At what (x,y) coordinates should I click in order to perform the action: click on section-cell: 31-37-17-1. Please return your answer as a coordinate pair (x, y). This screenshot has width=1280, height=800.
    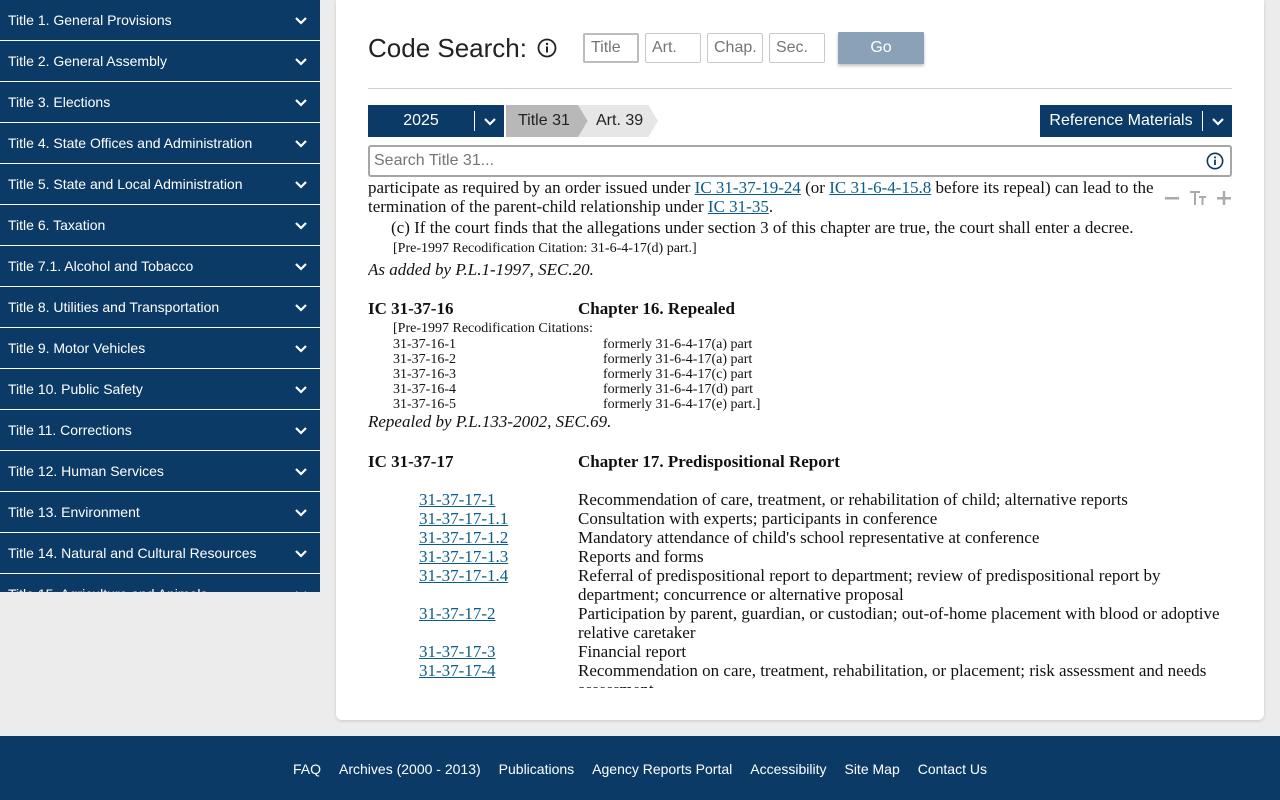
    Looking at the image, I should click on (473, 499).